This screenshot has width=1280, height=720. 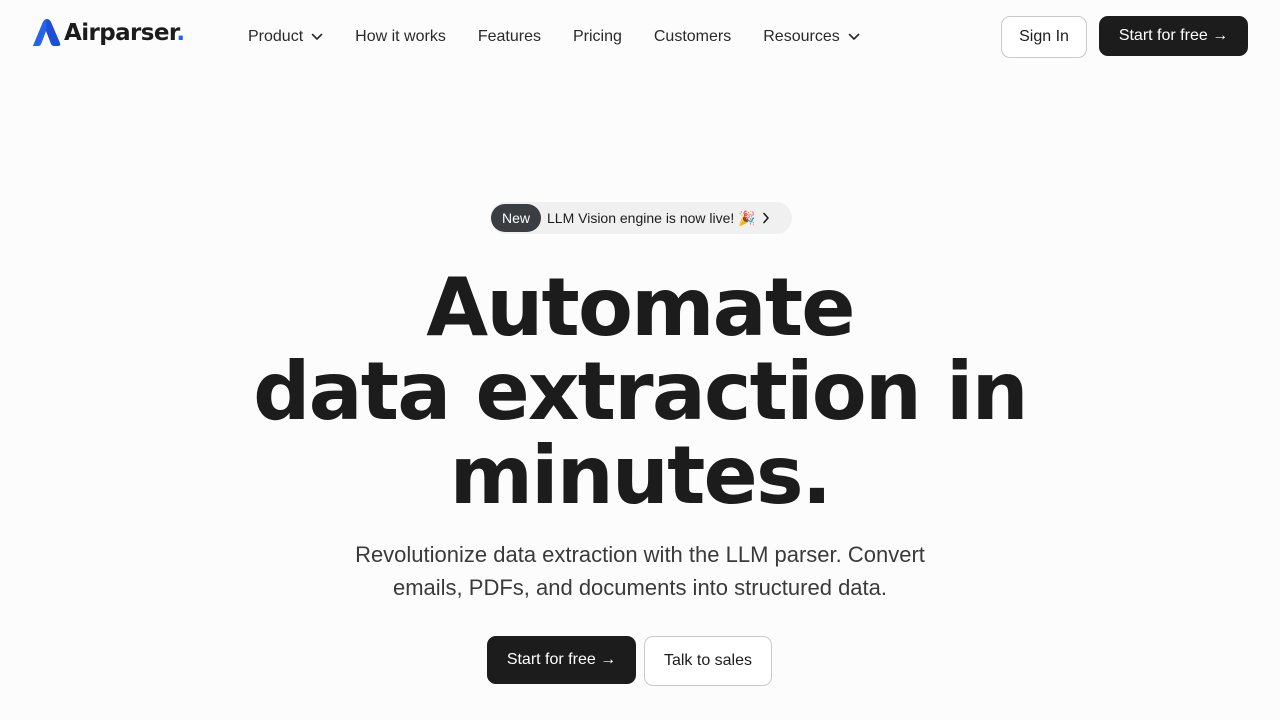 I want to click on nav-item-features: Features, so click(x=509, y=37).